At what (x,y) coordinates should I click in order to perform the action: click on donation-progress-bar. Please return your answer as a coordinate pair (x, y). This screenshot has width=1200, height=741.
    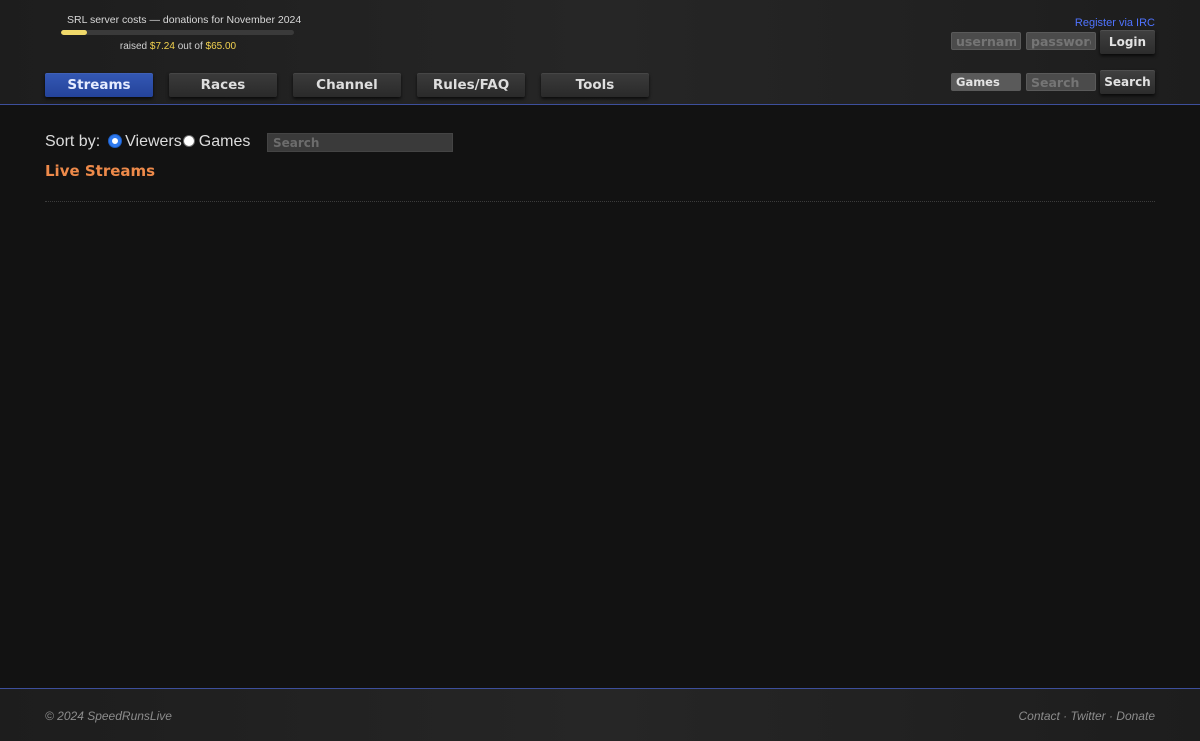
    Looking at the image, I should click on (177, 32).